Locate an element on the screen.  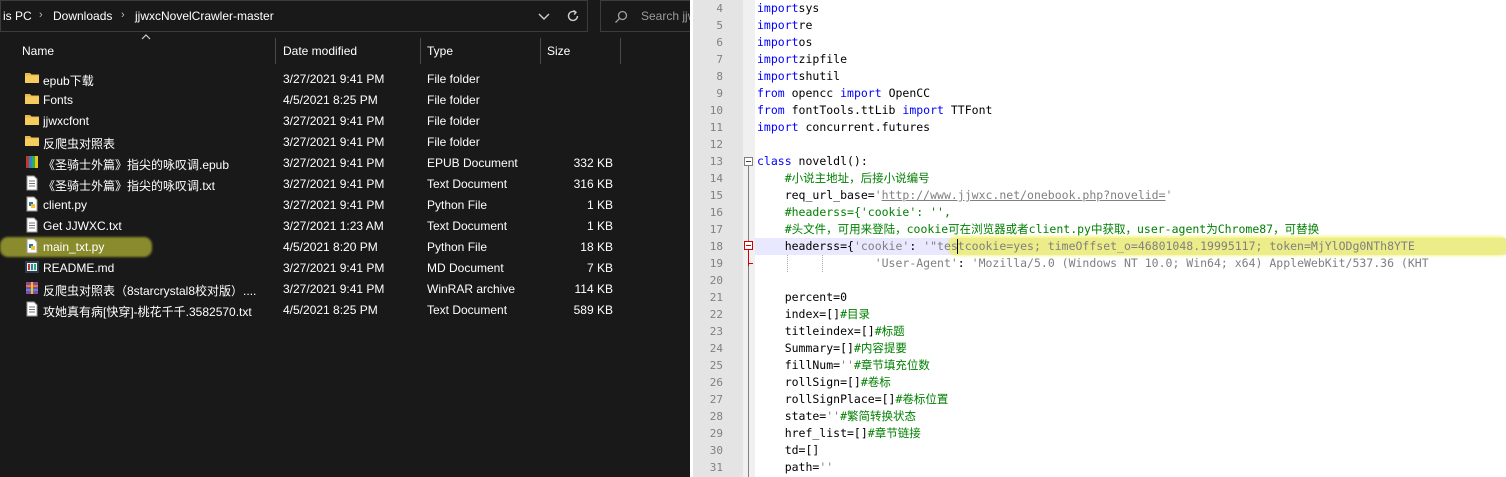
column-header-date: Date modified is located at coordinates (320, 51).